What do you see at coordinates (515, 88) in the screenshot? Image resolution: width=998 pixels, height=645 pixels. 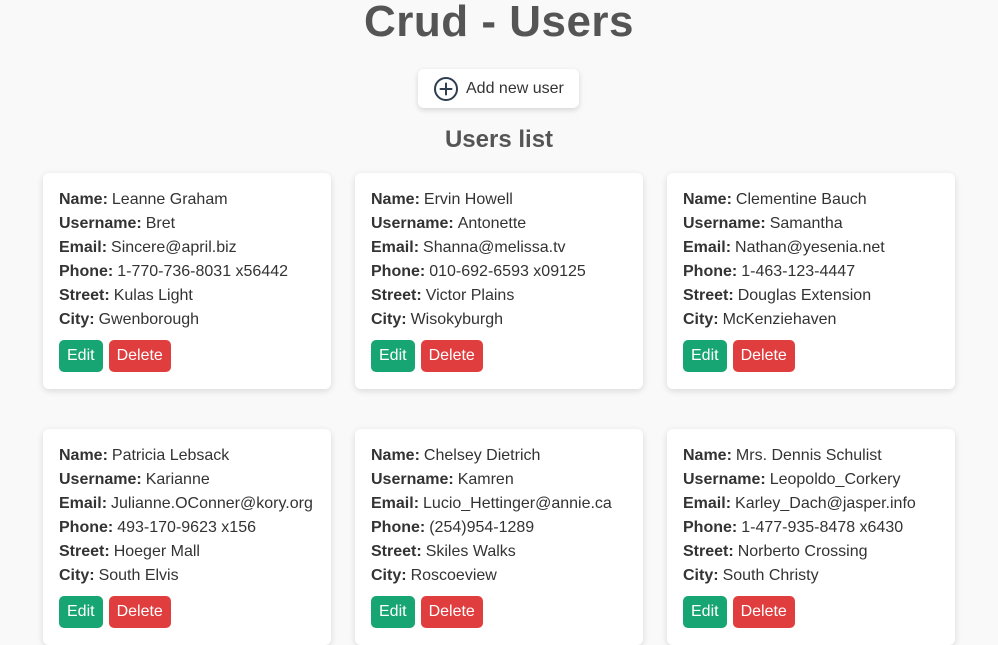 I see `add-new-user-label: Add new user` at bounding box center [515, 88].